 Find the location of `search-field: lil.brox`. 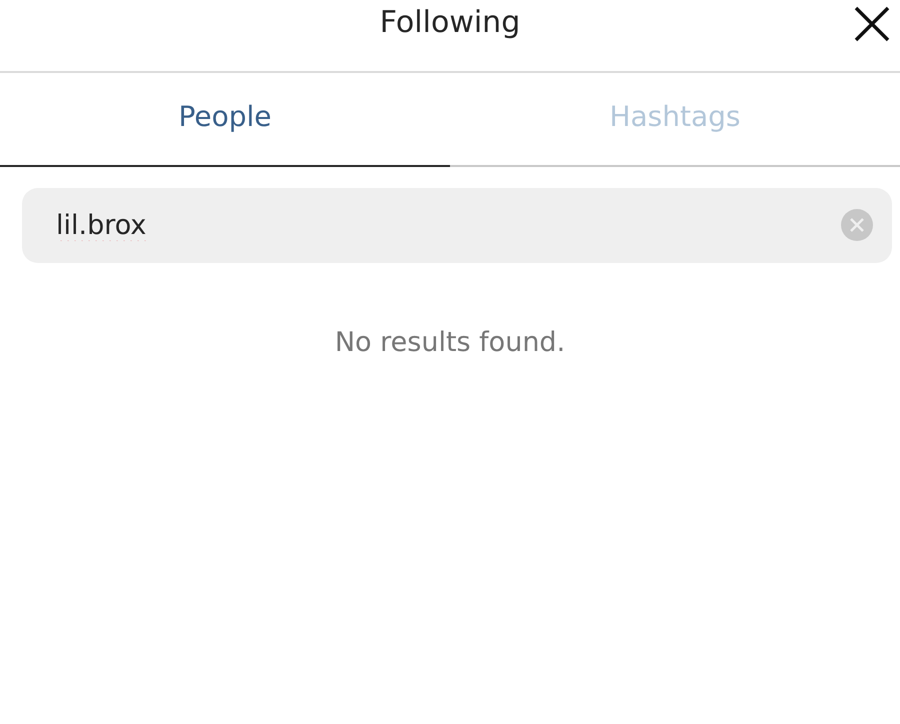

search-field: lil.brox is located at coordinates (457, 225).